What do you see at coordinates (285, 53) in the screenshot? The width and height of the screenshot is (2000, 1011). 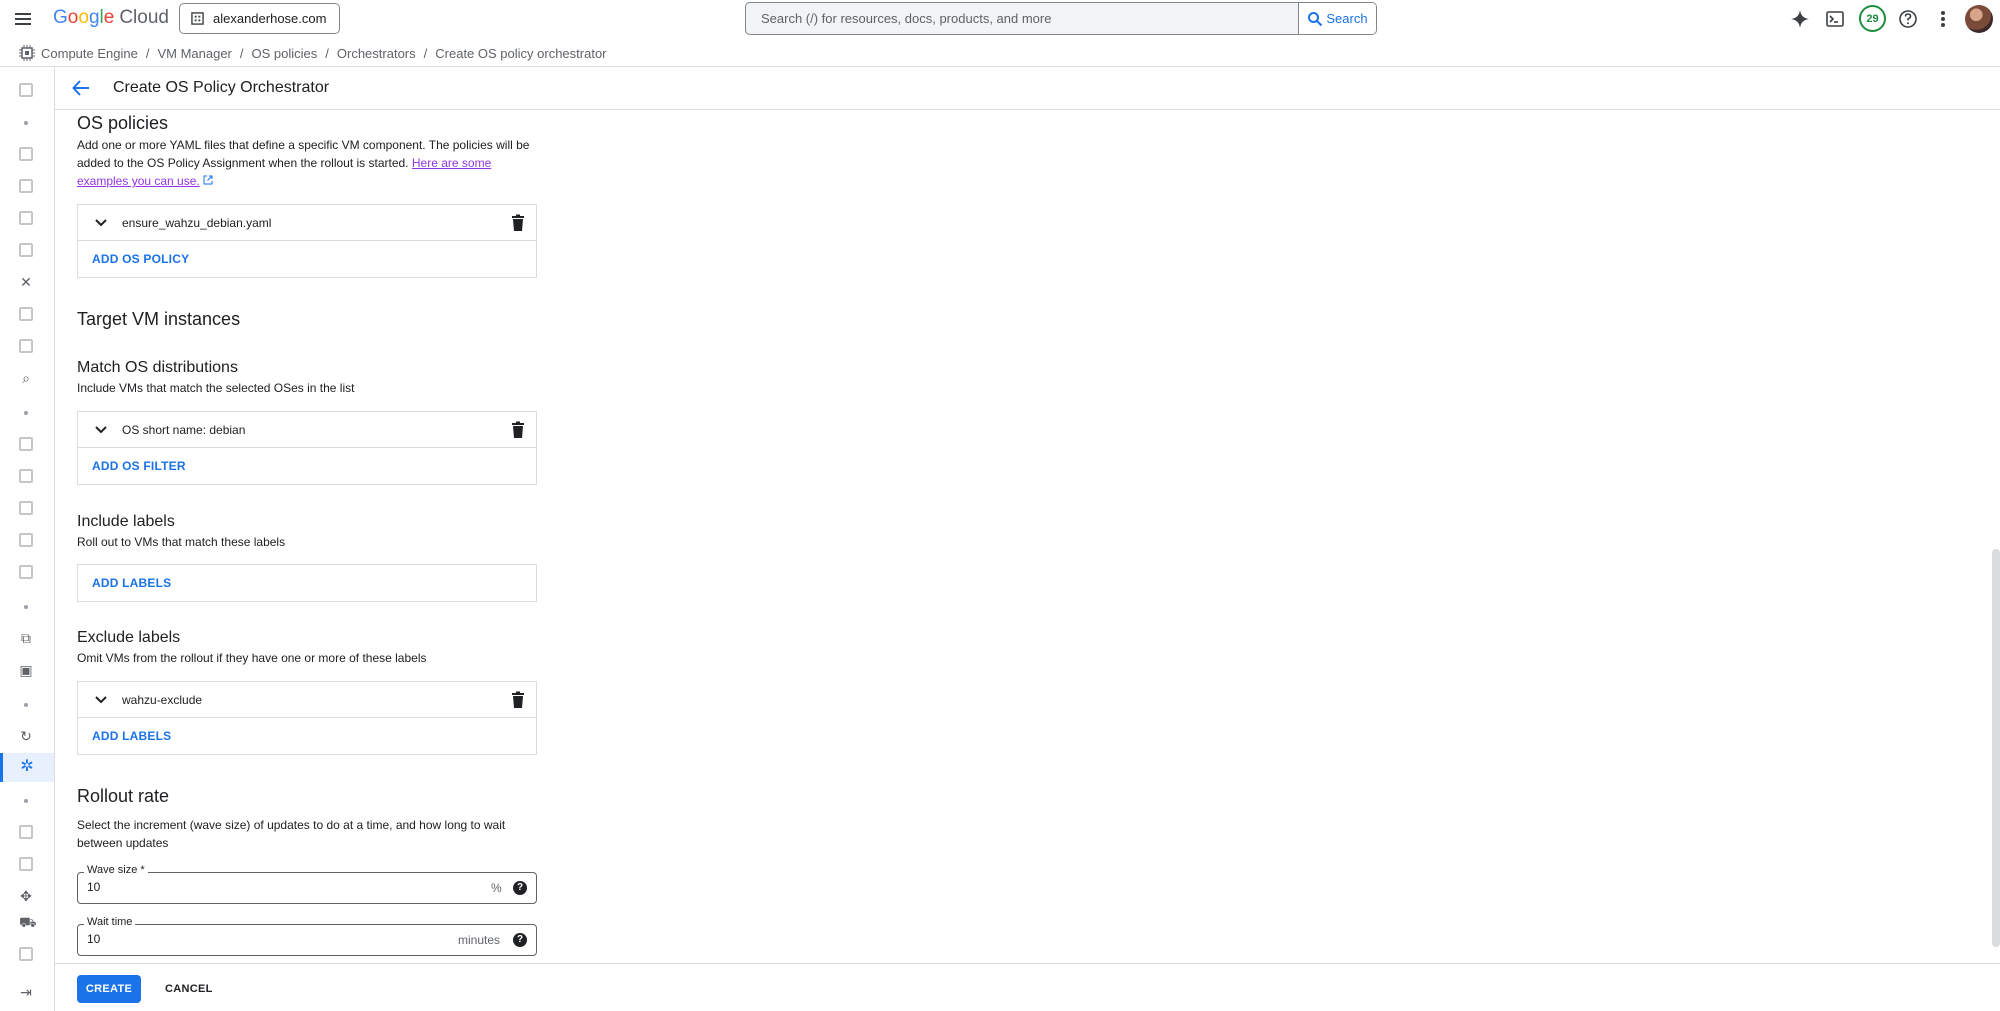 I see `breadcrumb-os-policies: OS policies` at bounding box center [285, 53].